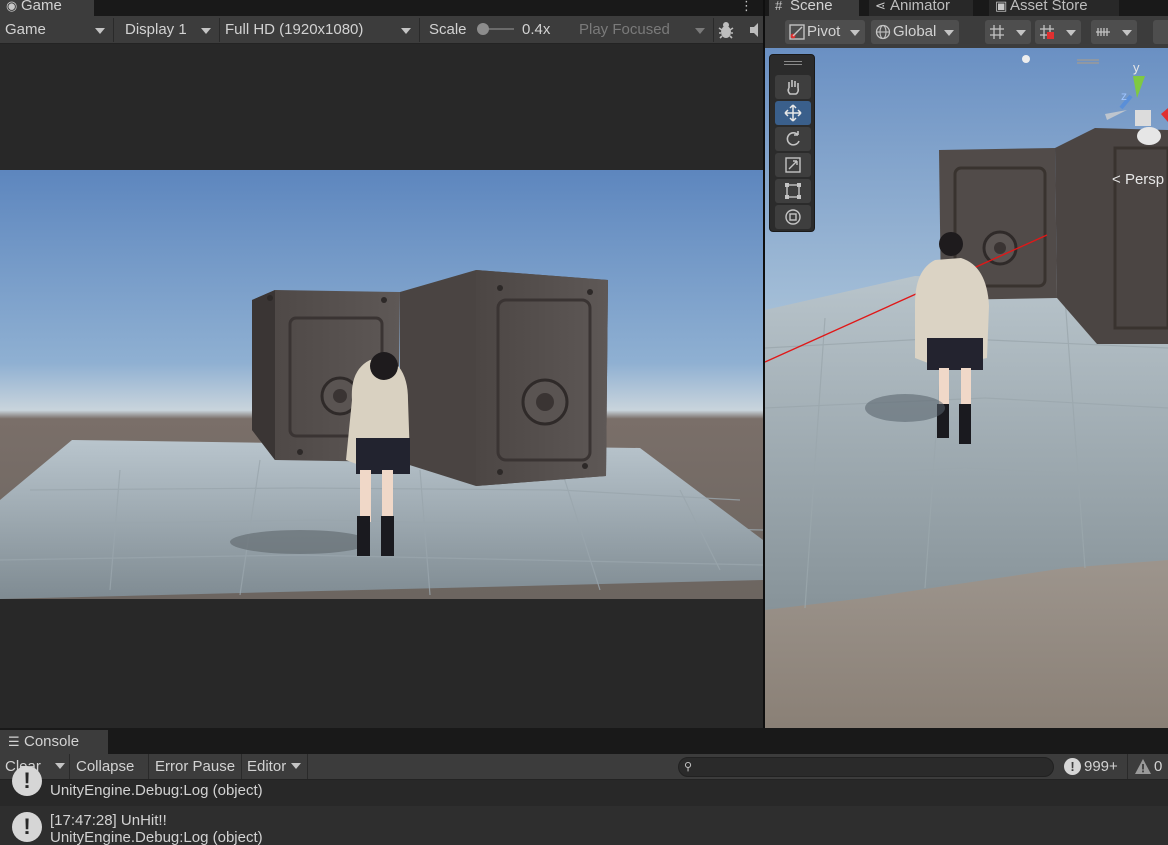  I want to click on collapse-button: Collapse, so click(110, 766).